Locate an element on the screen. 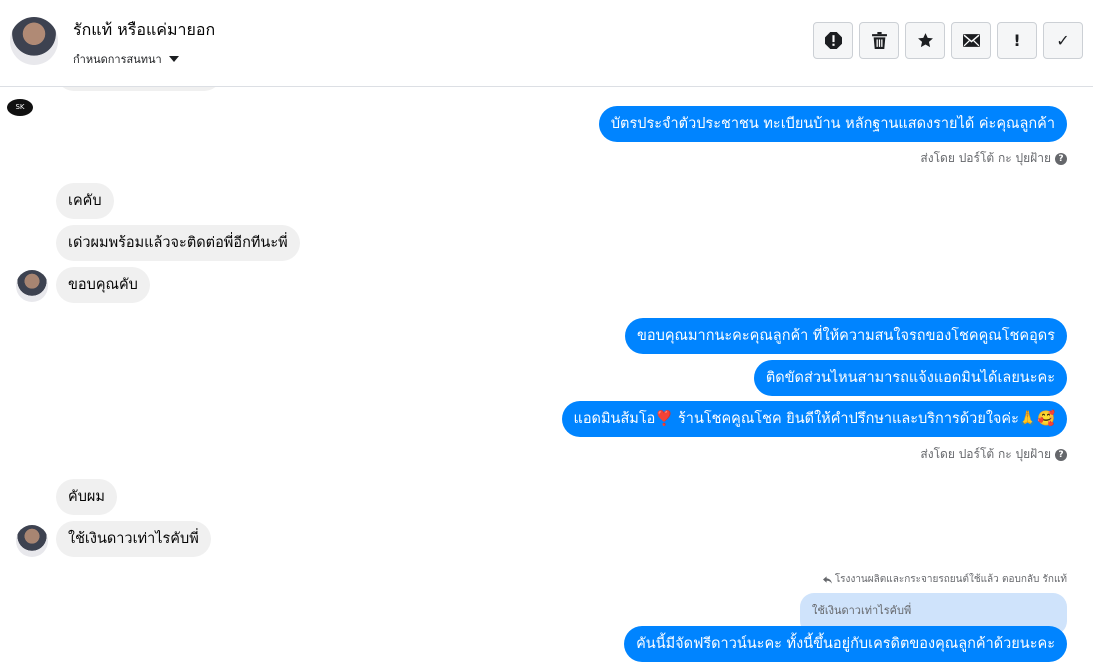 This screenshot has width=1093, height=665. incoming-message: เคคับ is located at coordinates (85, 201).